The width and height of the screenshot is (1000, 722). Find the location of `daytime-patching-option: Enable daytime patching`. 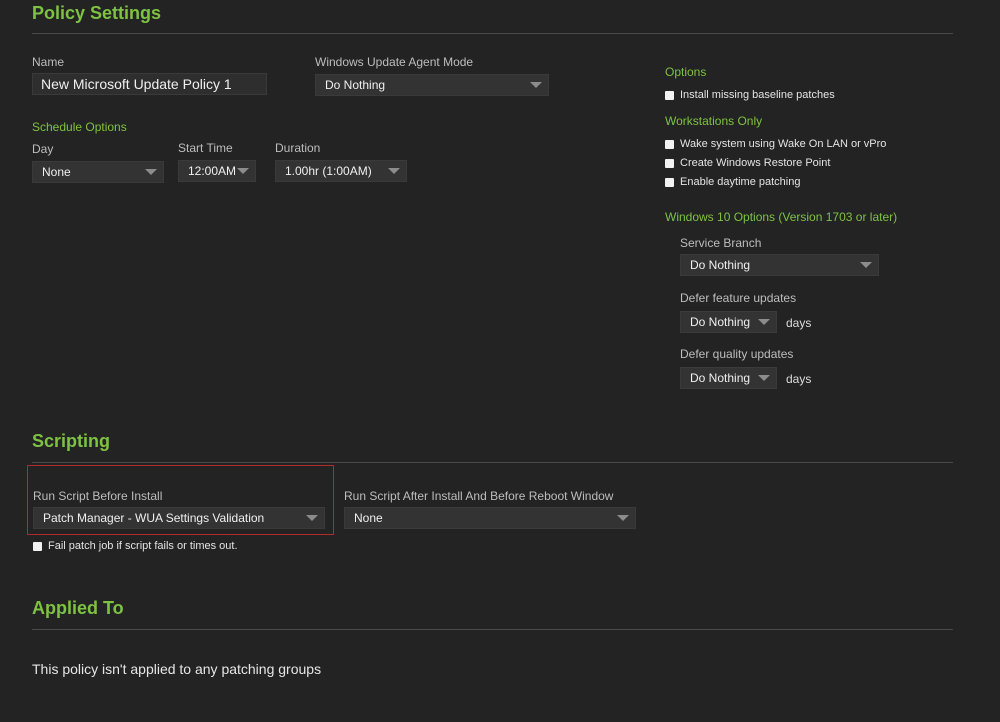

daytime-patching-option: Enable daytime patching is located at coordinates (732, 182).